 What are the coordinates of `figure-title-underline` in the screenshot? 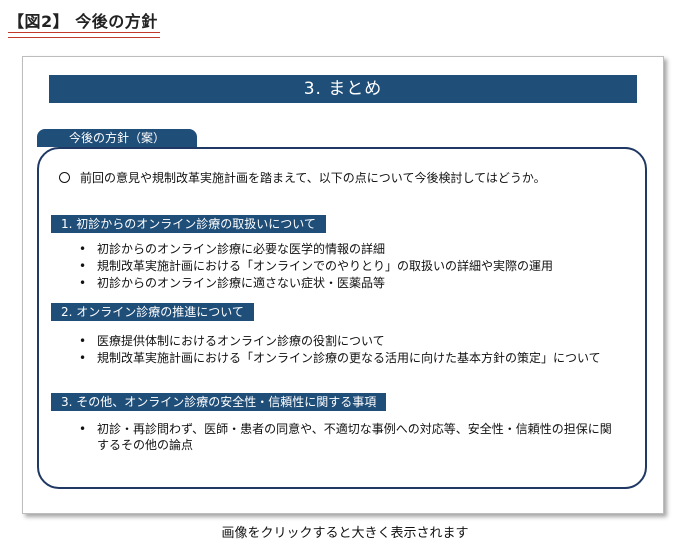 It's located at (84, 35).